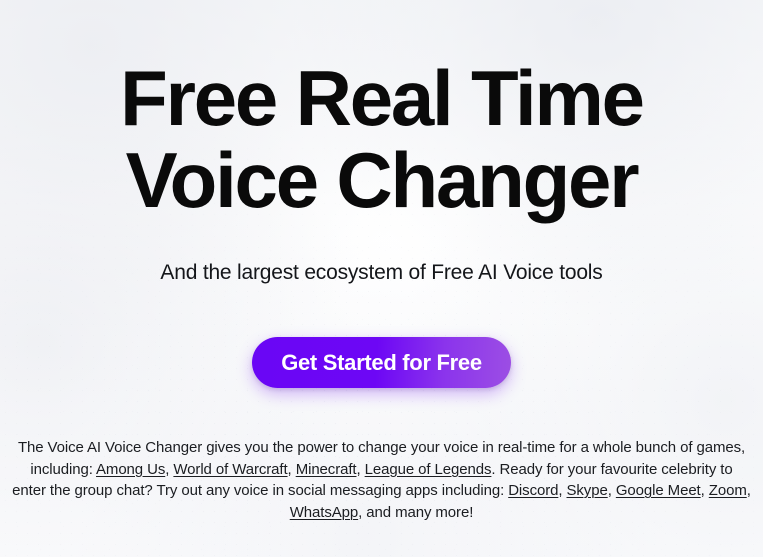 This screenshot has height=557, width=763. What do you see at coordinates (428, 469) in the screenshot?
I see `link-league-of-legends: League of Legends` at bounding box center [428, 469].